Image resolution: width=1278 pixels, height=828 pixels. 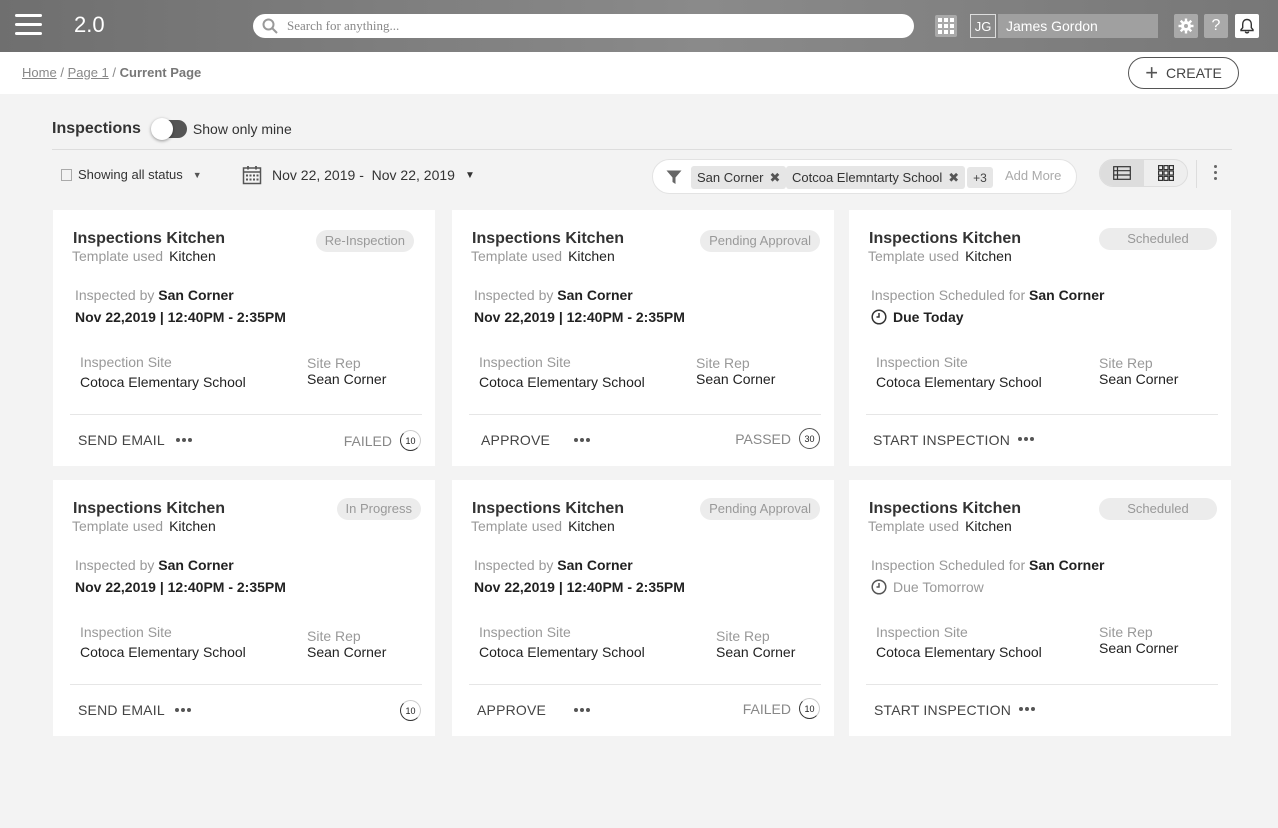 What do you see at coordinates (1194, 73) in the screenshot?
I see `create-button-label: CREATE` at bounding box center [1194, 73].